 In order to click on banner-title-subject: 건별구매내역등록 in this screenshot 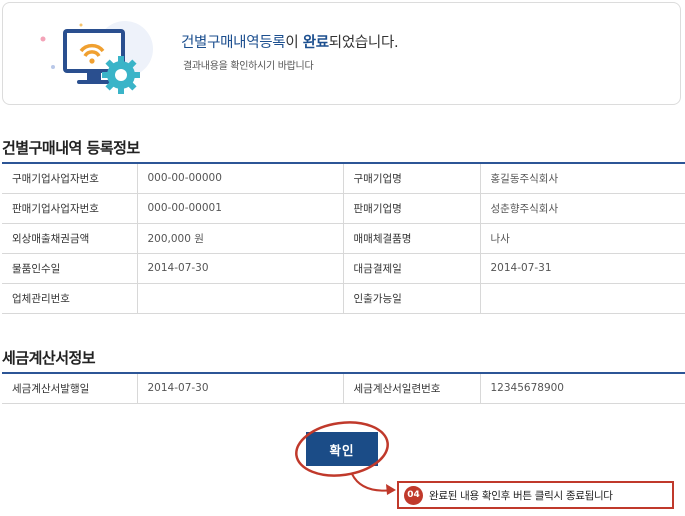, I will do `click(233, 43)`.